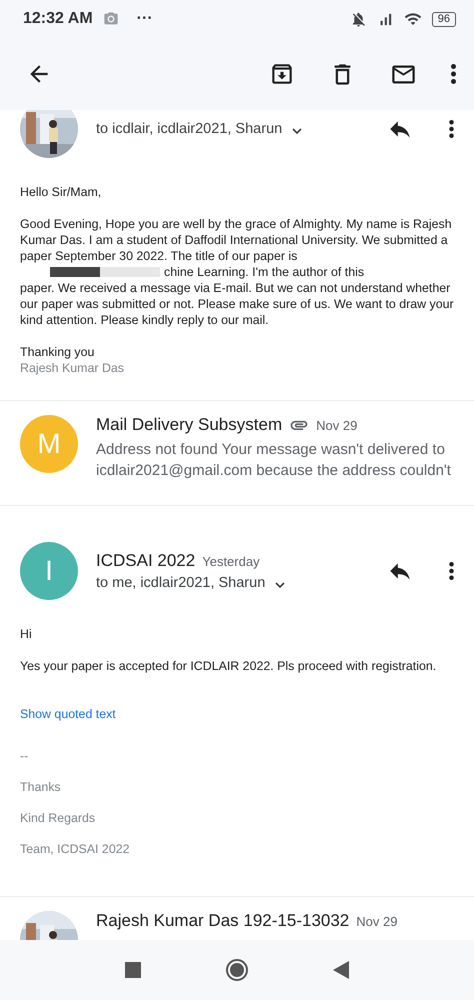  I want to click on avatar: M, so click(49, 444).